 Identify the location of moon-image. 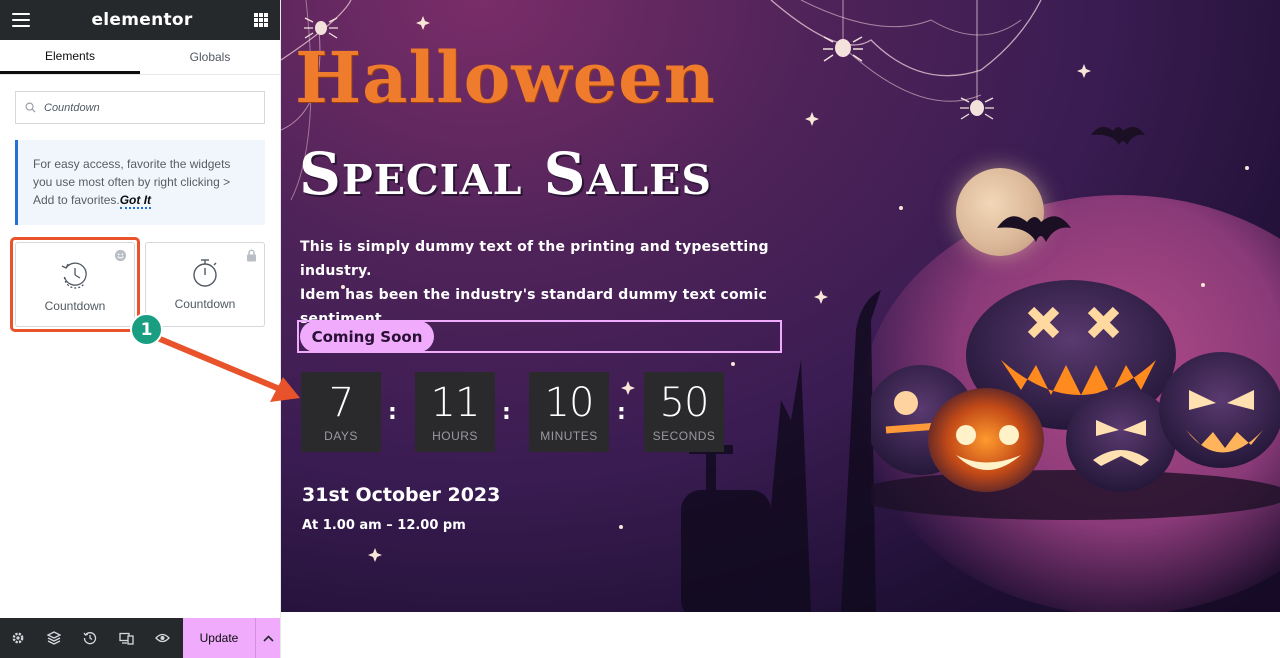
(1000, 212).